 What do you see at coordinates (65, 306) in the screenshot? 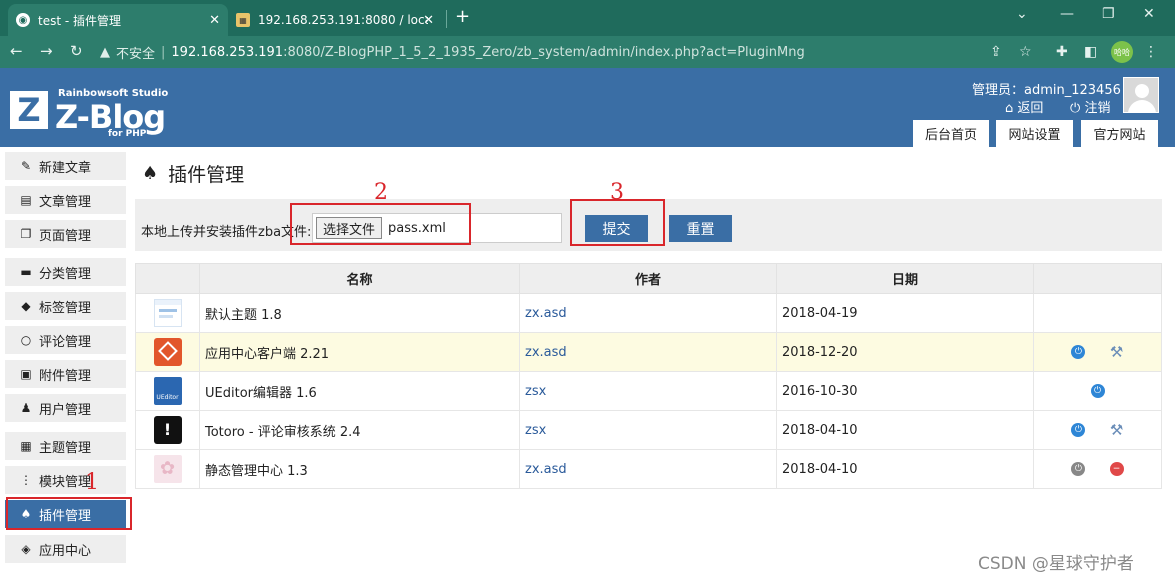
I see `sidebar-item-tags: ◆ 标签管理` at bounding box center [65, 306].